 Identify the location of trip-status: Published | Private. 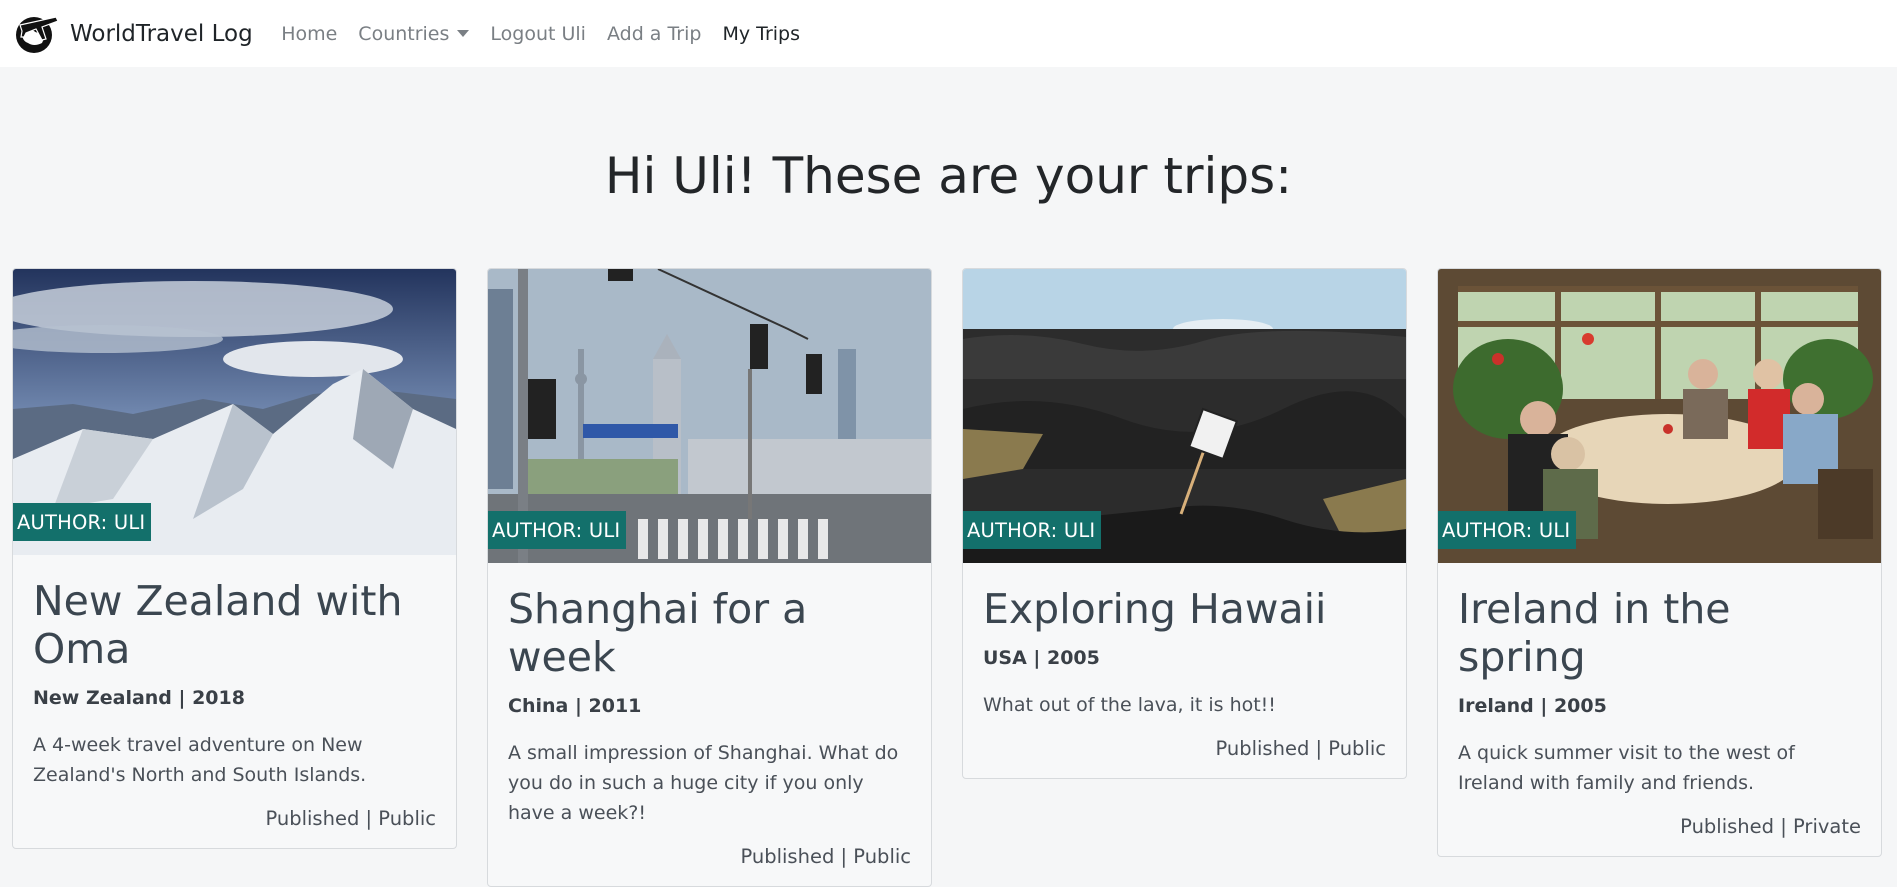
(1770, 826).